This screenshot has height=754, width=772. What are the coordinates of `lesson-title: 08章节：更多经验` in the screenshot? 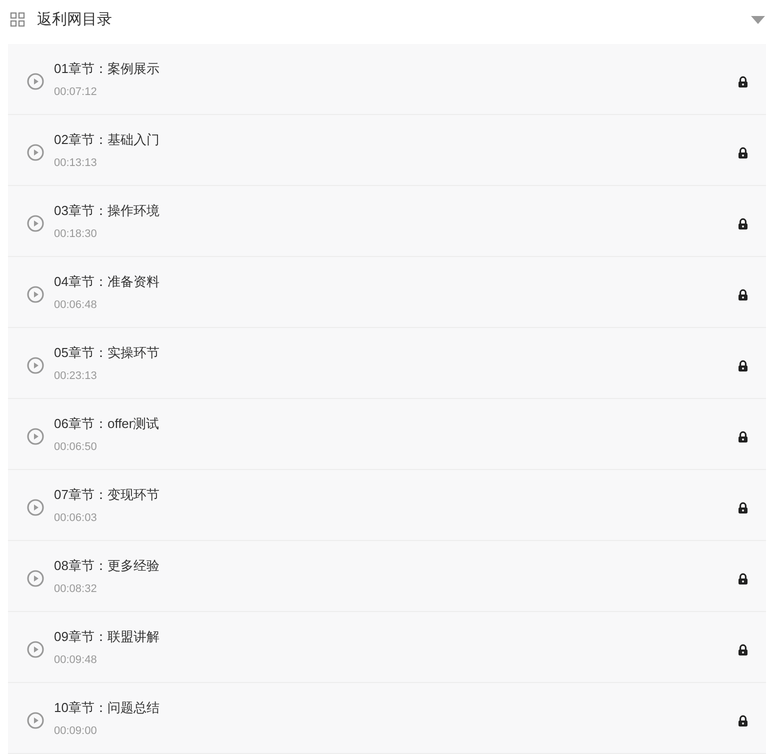 It's located at (107, 566).